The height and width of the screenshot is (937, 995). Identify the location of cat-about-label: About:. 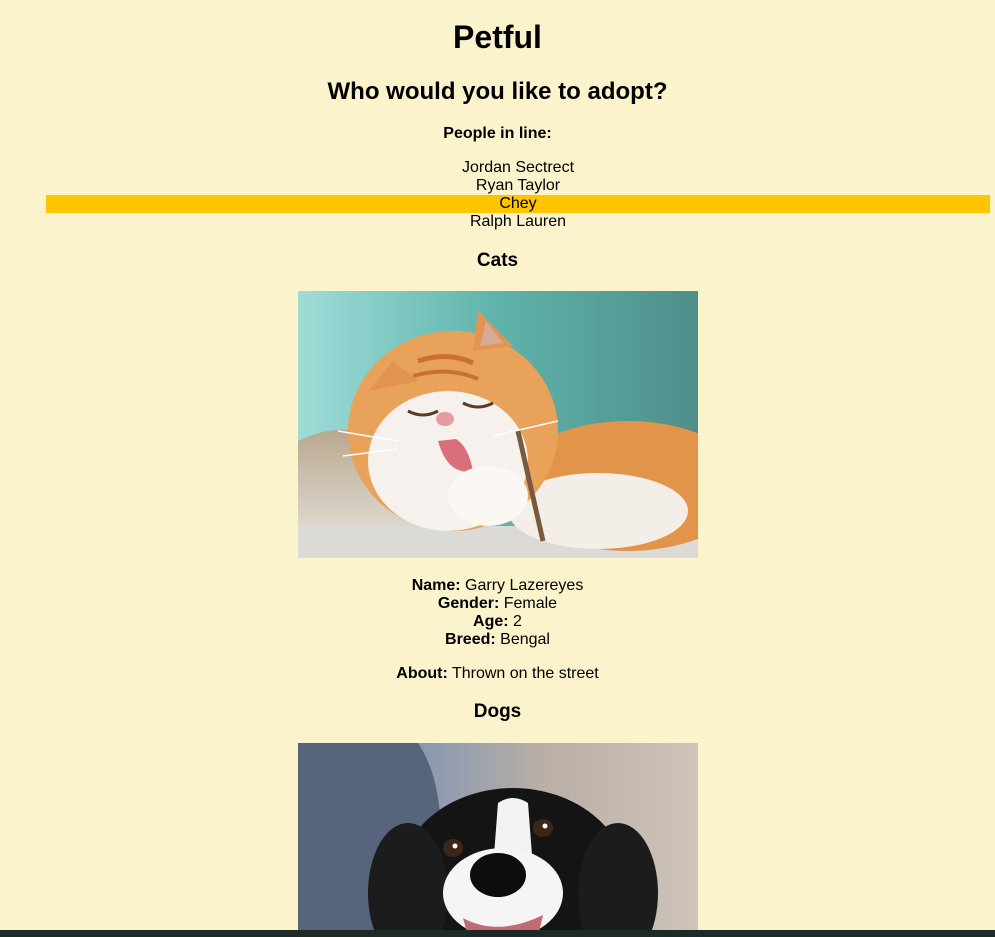
(422, 673).